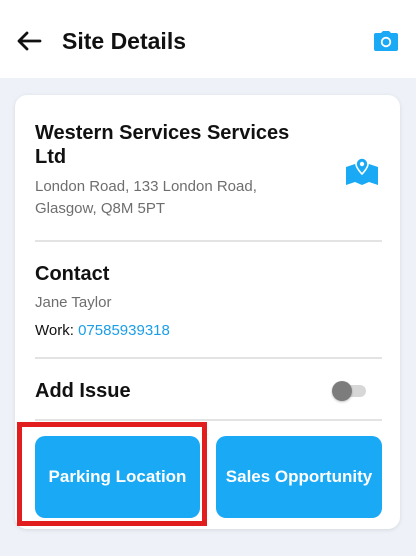 Image resolution: width=416 pixels, height=556 pixels. What do you see at coordinates (124, 330) in the screenshot?
I see `work-phone-link: 07585939318` at bounding box center [124, 330].